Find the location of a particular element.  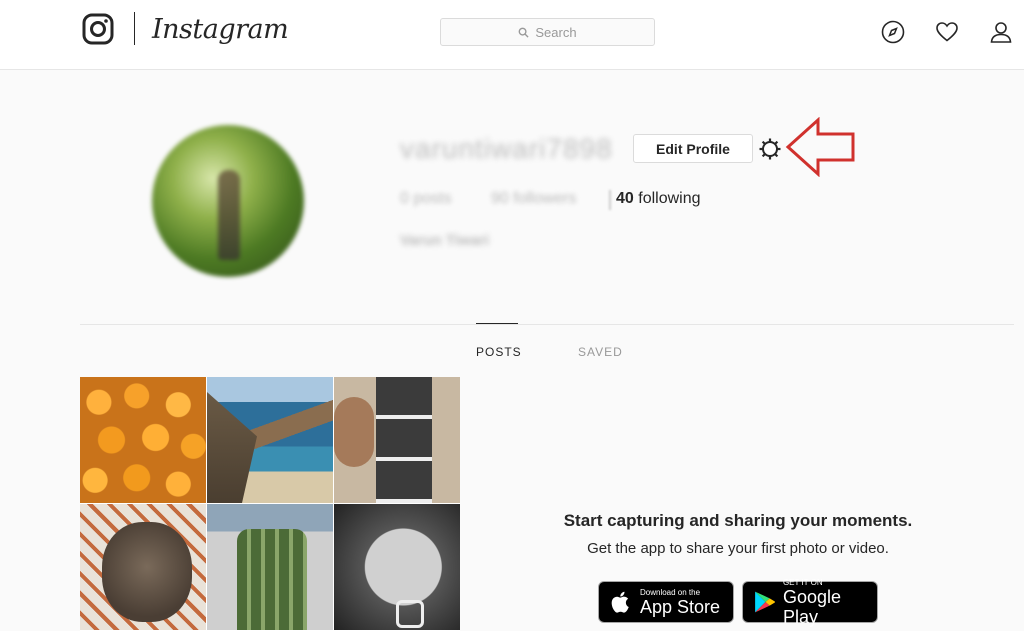

stat-separator is located at coordinates (610, 200).